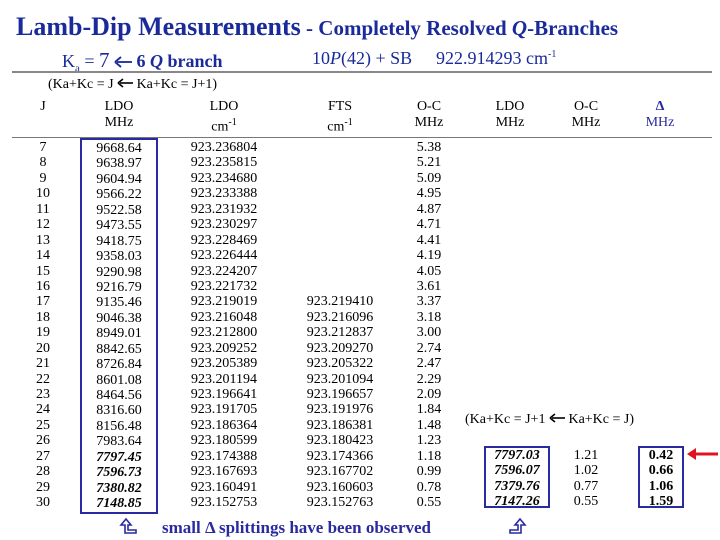  What do you see at coordinates (224, 256) in the screenshot?
I see `ldo-cm-cell: 923.226444` at bounding box center [224, 256].